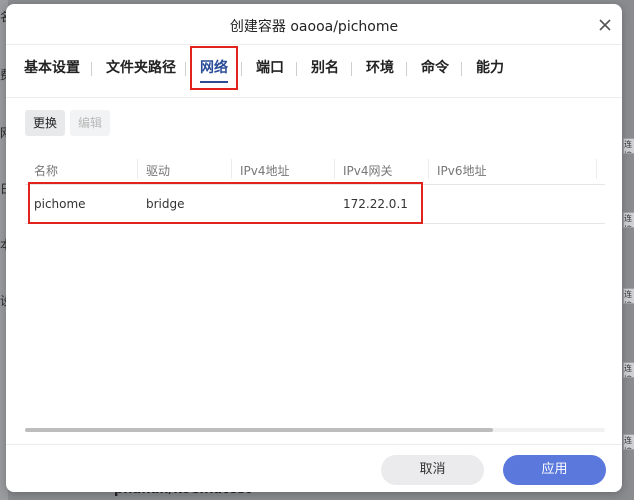 Image resolution: width=634 pixels, height=500 pixels. What do you see at coordinates (45, 123) in the screenshot?
I see `change-button: 更换` at bounding box center [45, 123].